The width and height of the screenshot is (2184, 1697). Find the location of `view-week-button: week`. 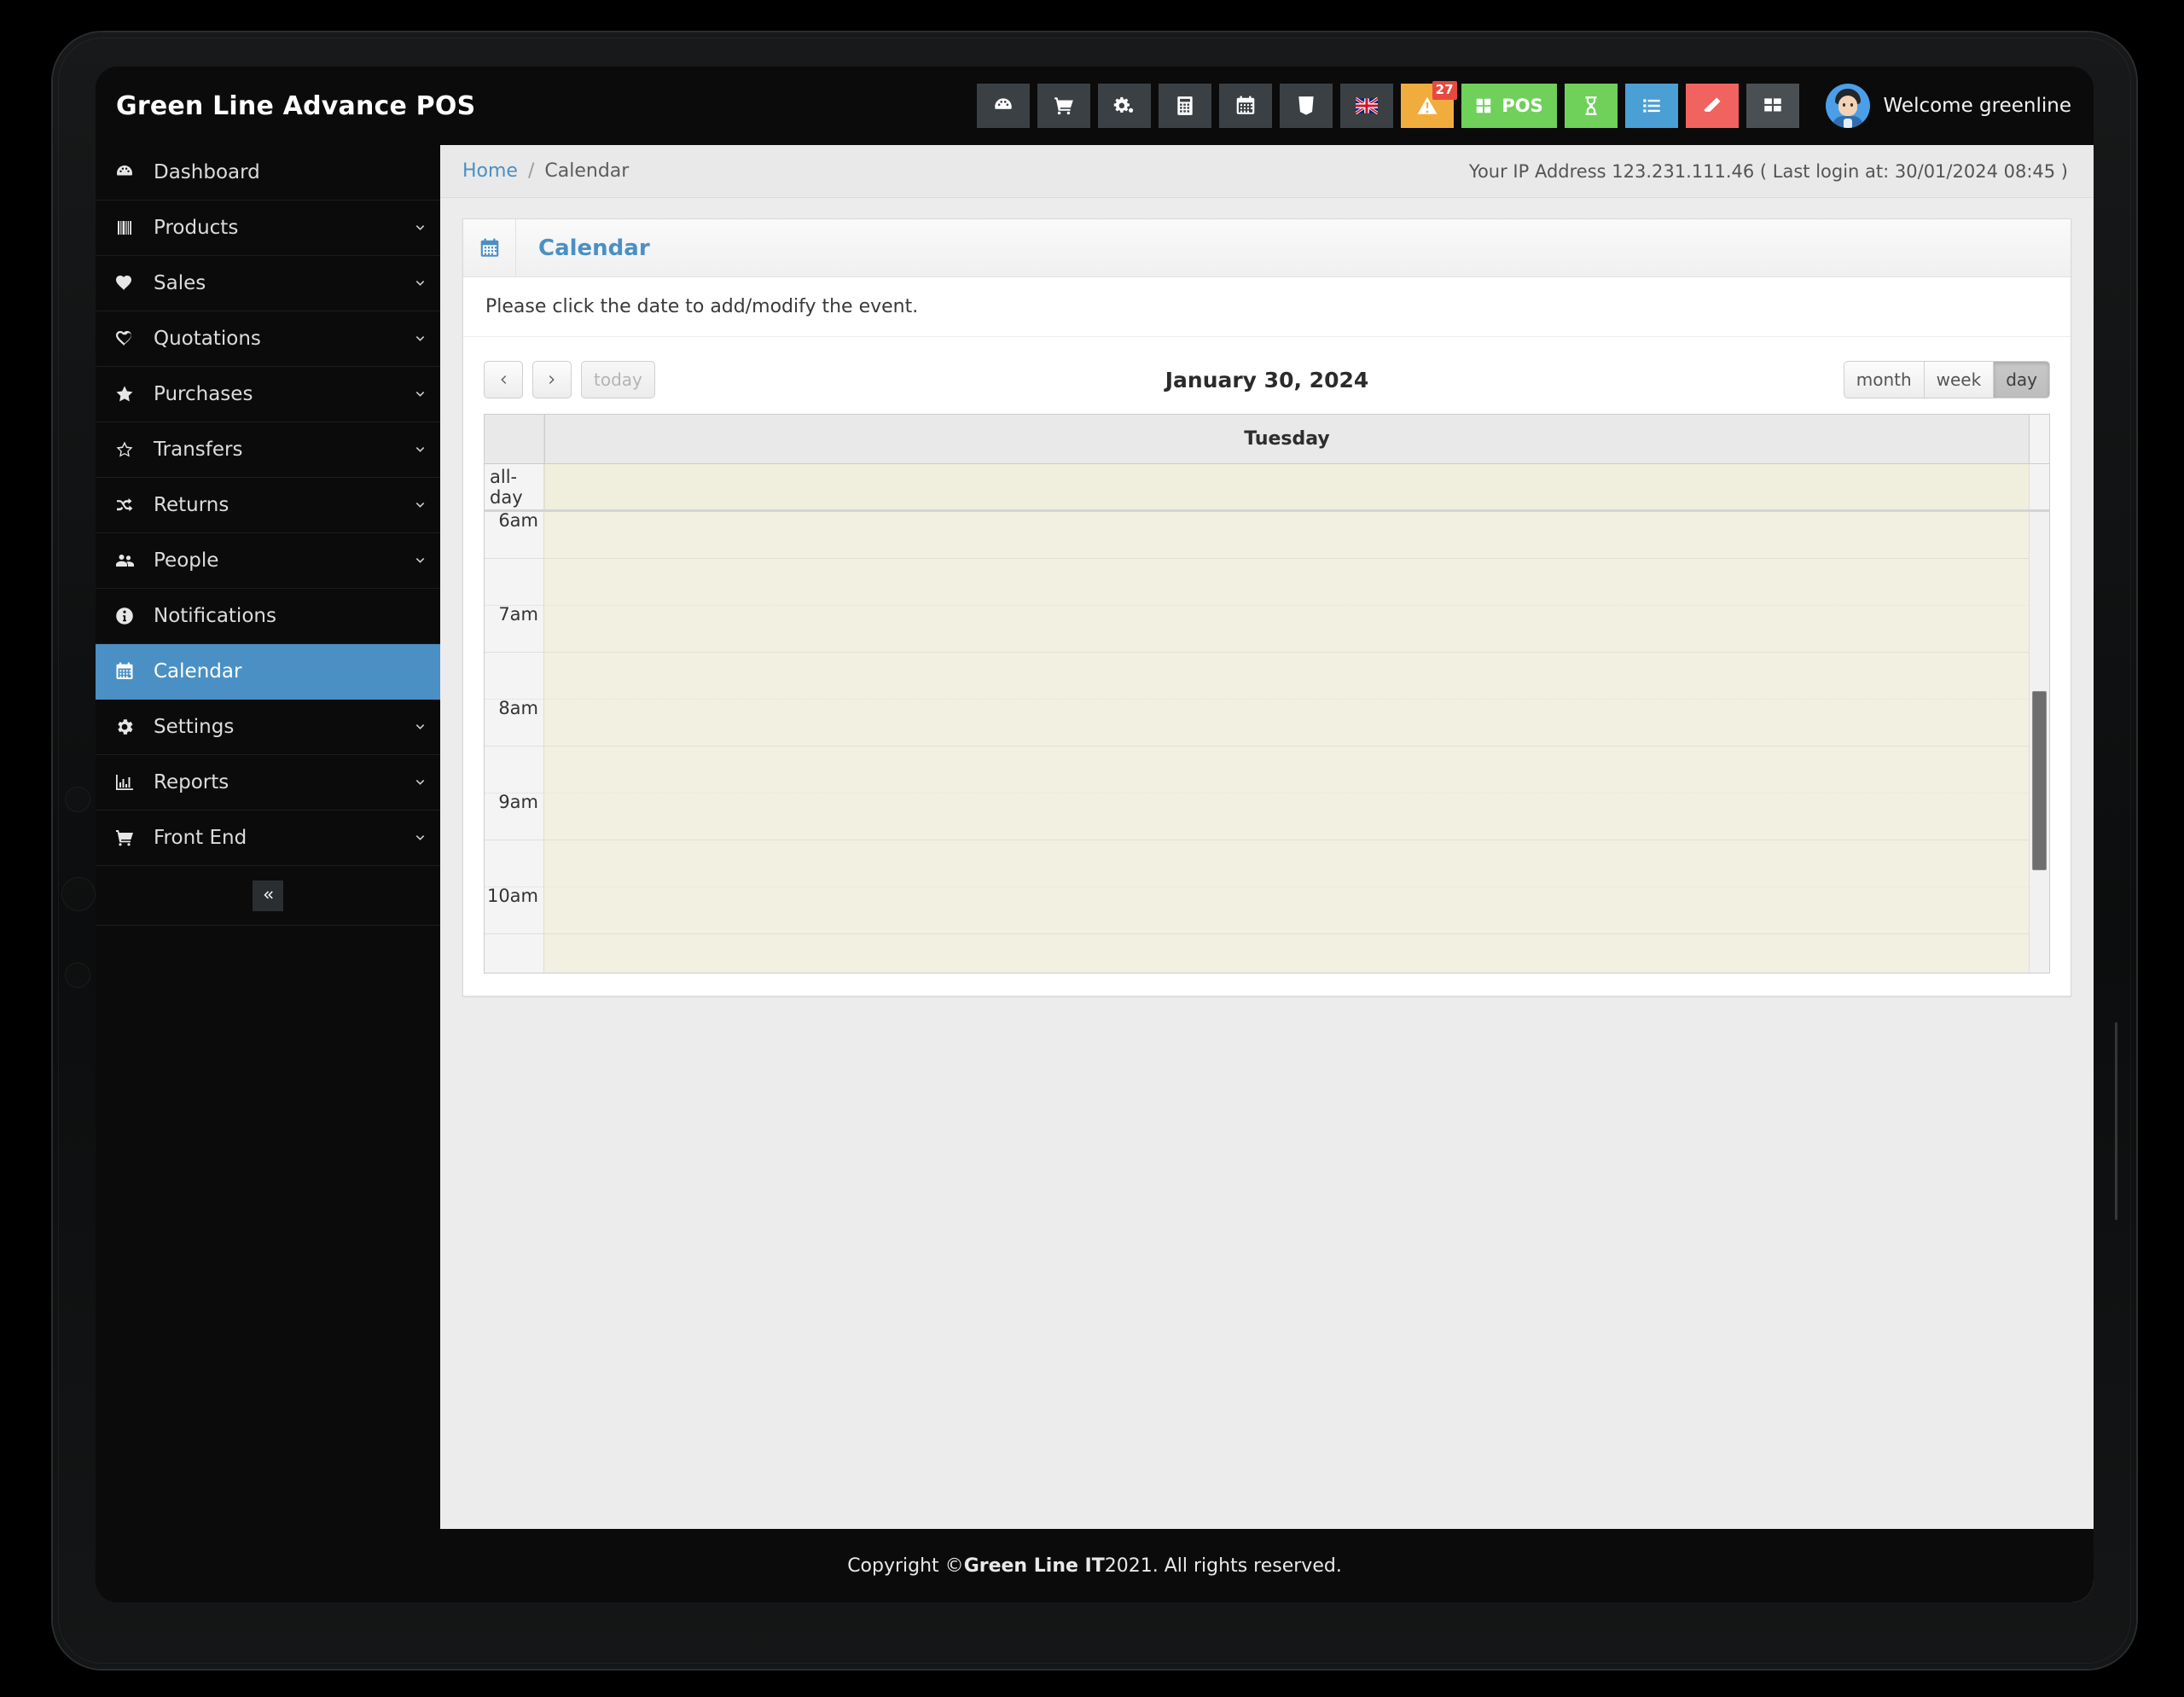

view-week-button: week is located at coordinates (1959, 379).